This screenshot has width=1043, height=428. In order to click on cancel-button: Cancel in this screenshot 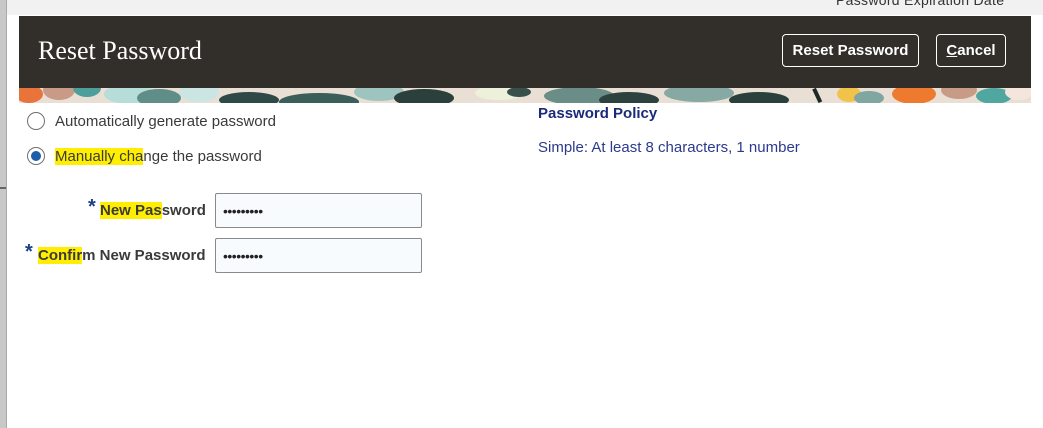, I will do `click(971, 50)`.